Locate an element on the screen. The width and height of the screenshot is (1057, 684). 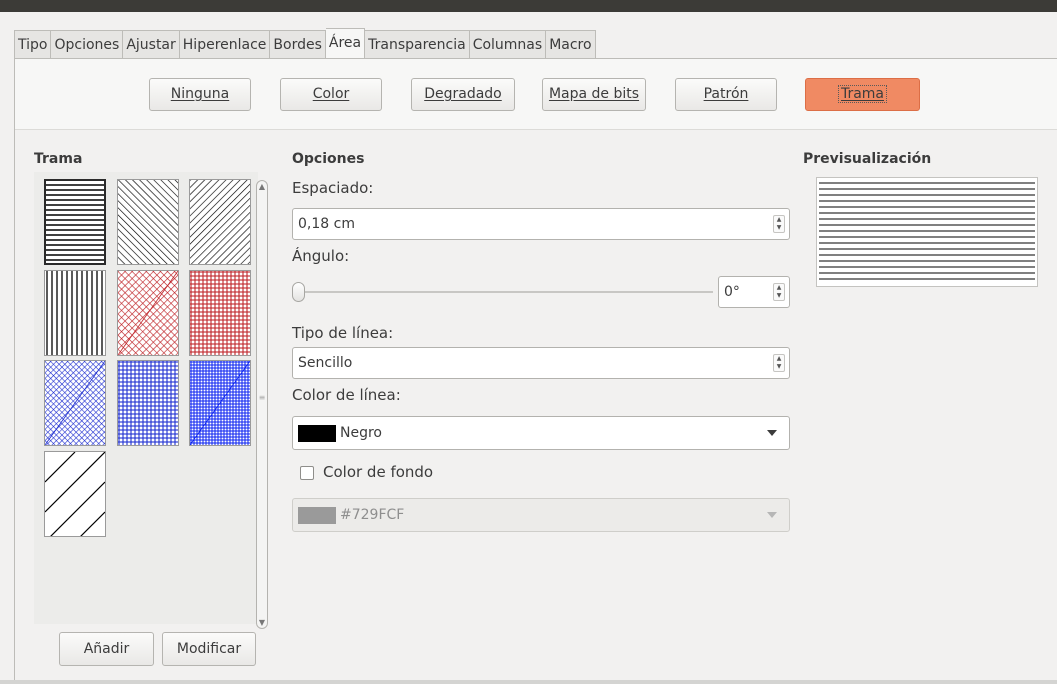
dialog-bottom-edge is located at coordinates (528, 682).